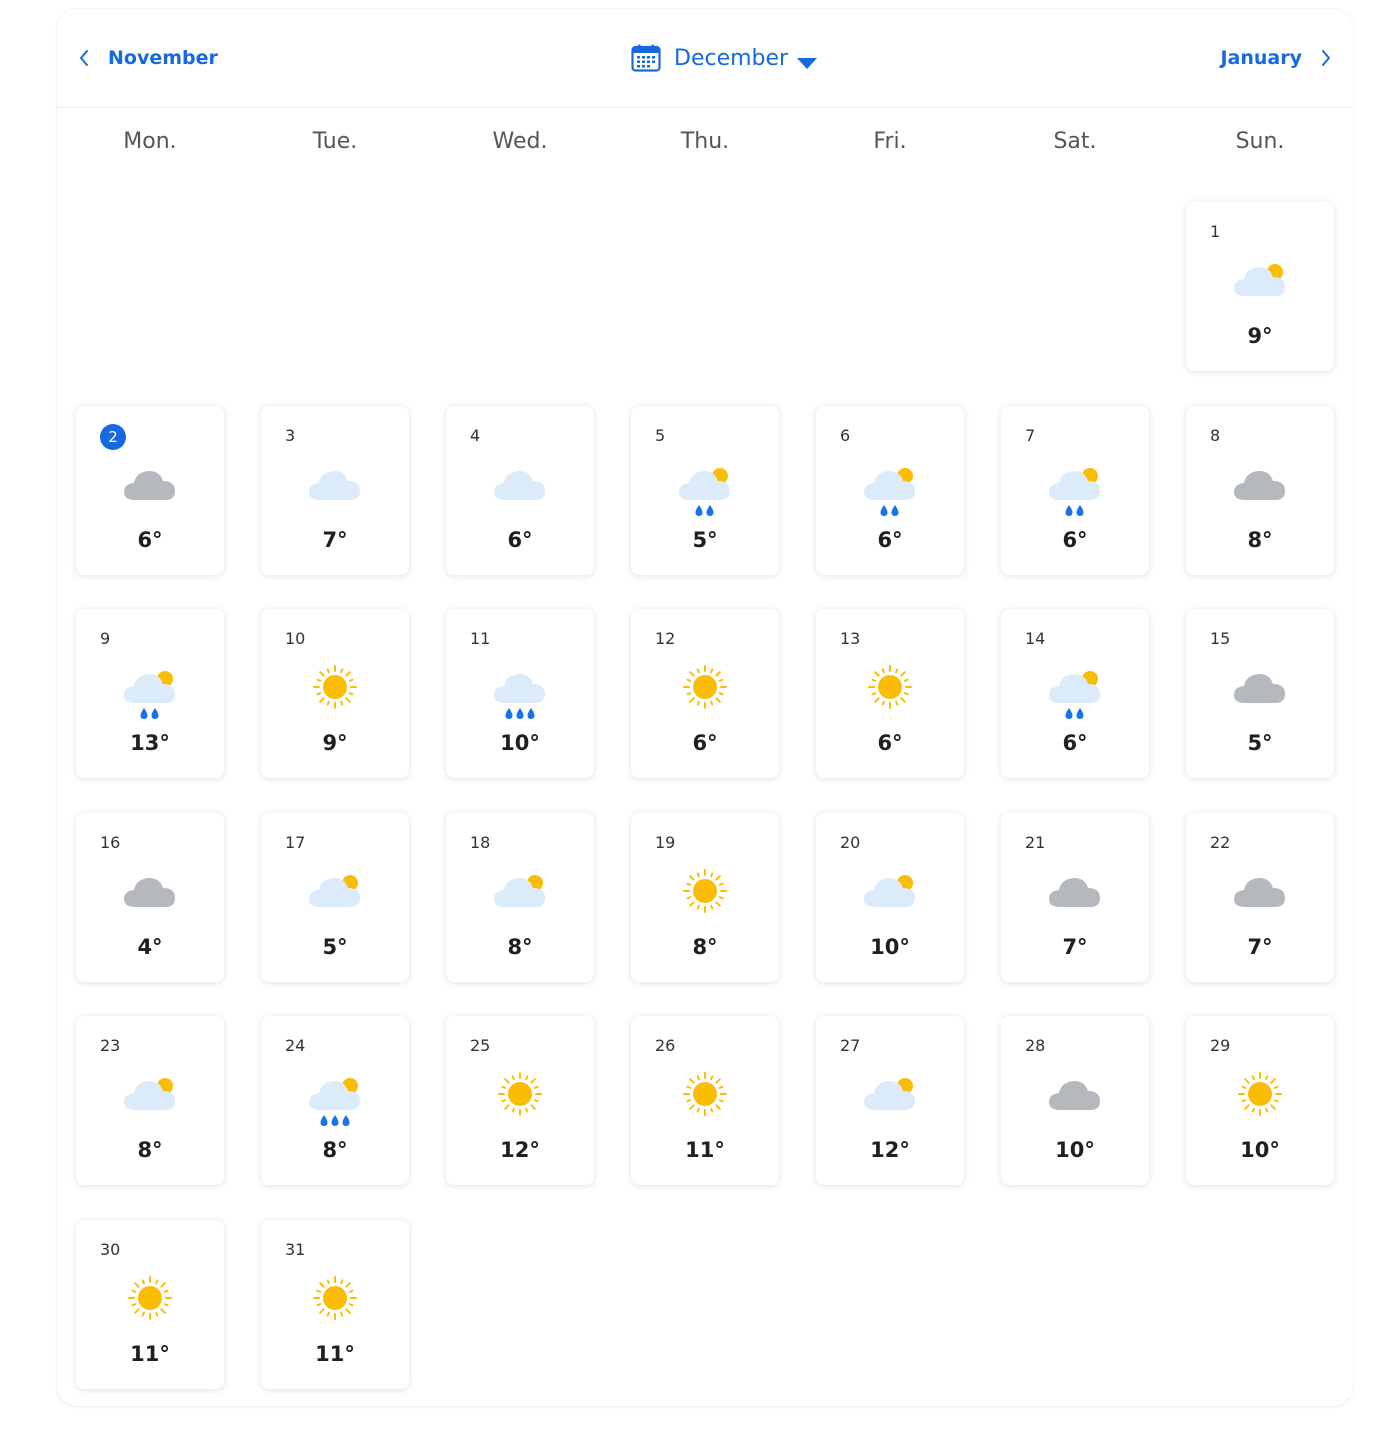 The image size is (1400, 1432). I want to click on day-number: 13, so click(850, 638).